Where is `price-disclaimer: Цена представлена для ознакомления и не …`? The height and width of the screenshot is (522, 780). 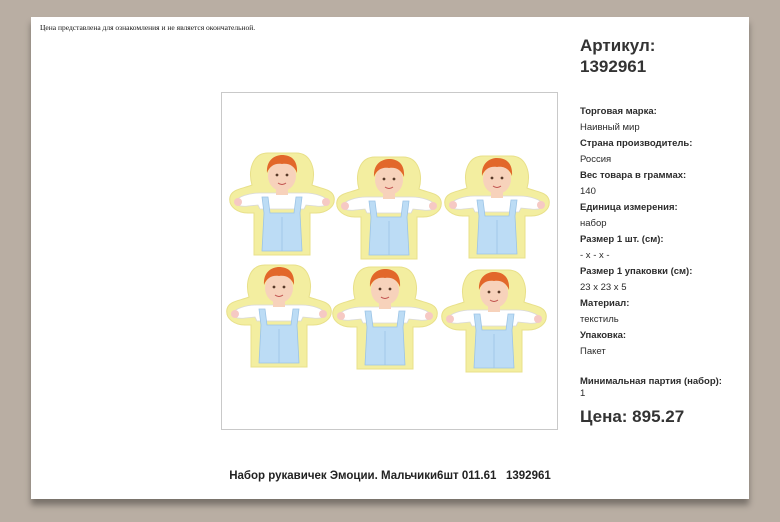 price-disclaimer: Цена представлена для ознакомления и не … is located at coordinates (148, 27).